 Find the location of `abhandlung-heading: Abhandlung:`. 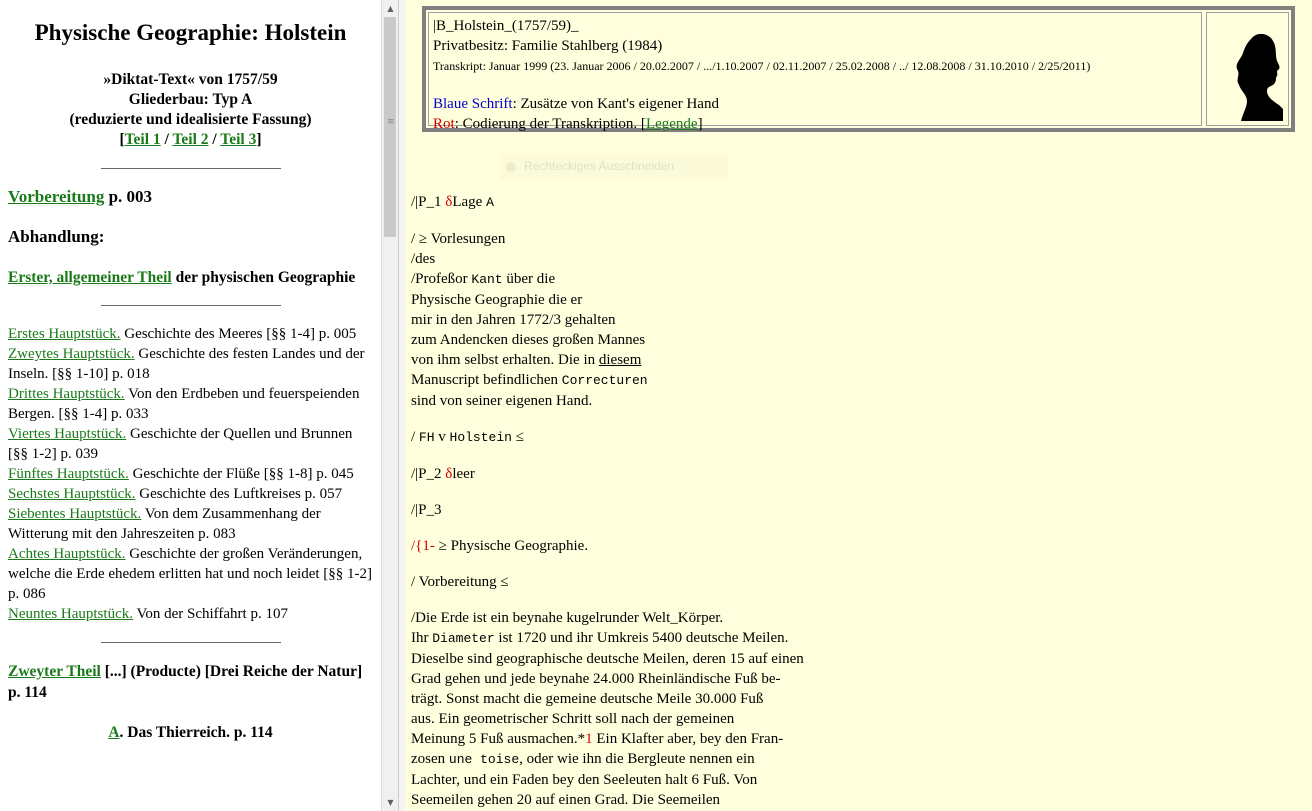

abhandlung-heading: Abhandlung: is located at coordinates (56, 236).